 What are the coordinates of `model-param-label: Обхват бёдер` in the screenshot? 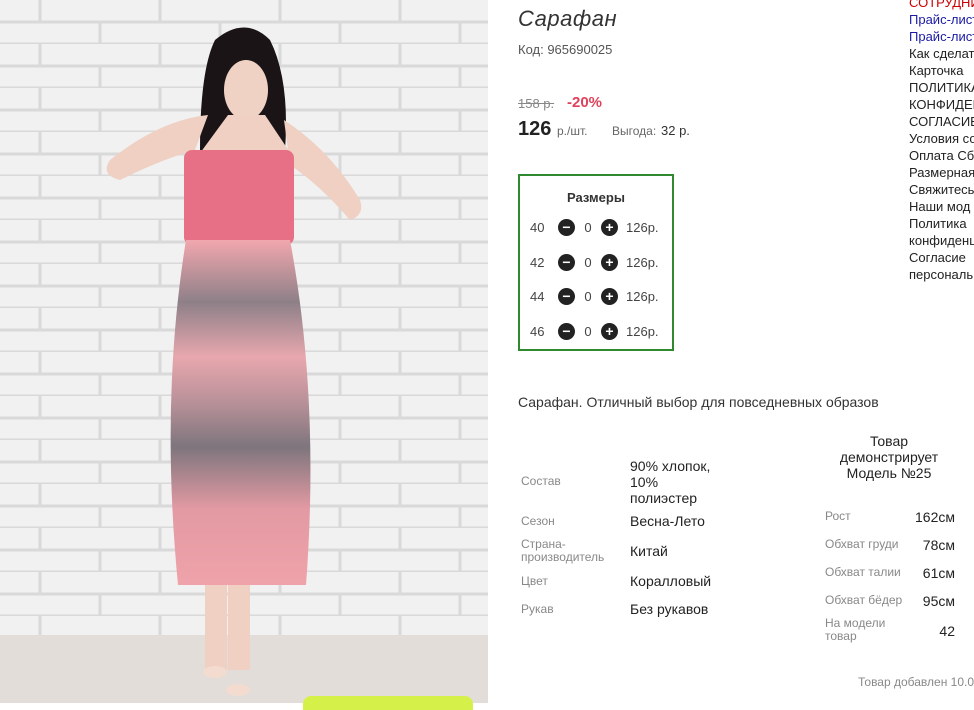 It's located at (864, 600).